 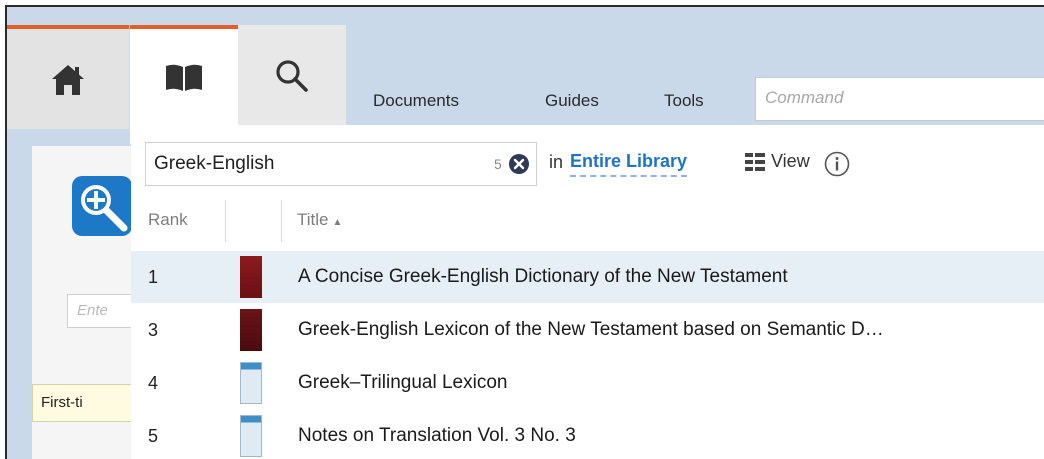 I want to click on scope-in-label: in, so click(x=556, y=162).